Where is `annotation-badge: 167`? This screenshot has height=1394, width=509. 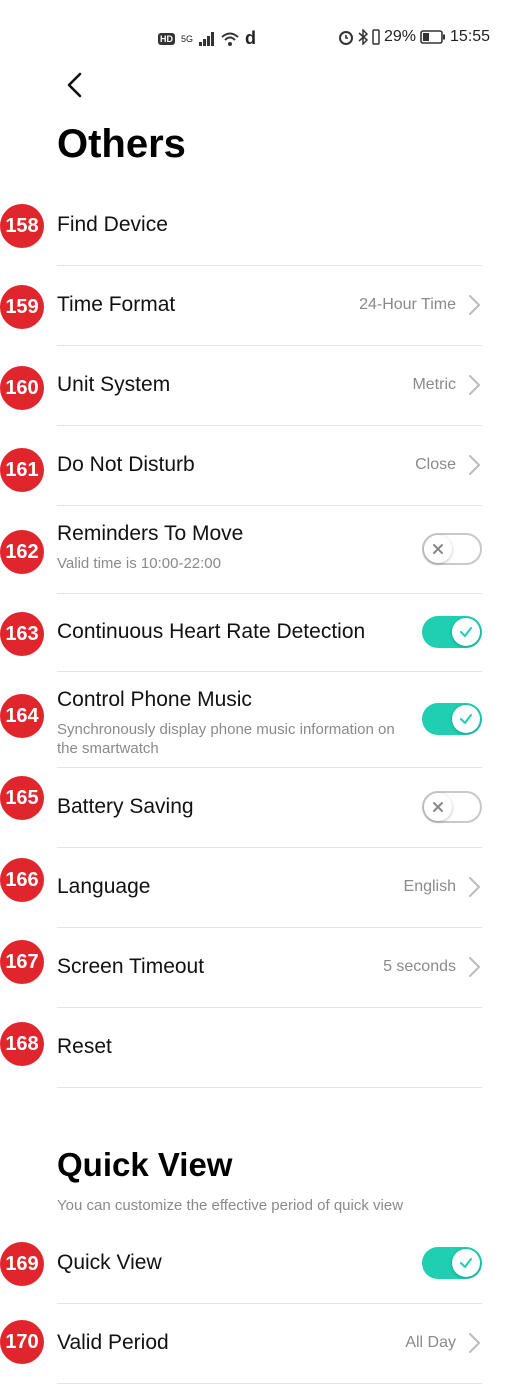
annotation-badge: 167 is located at coordinates (22, 962).